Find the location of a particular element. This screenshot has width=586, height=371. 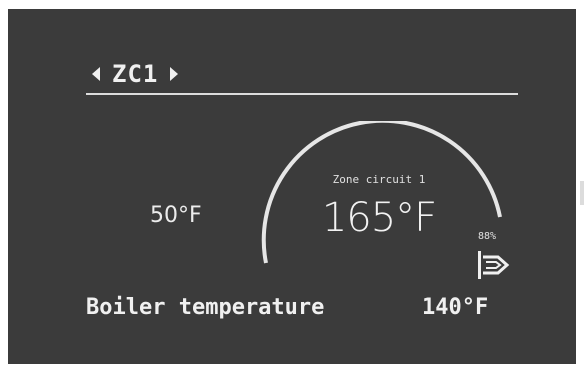

min-temperature: 50°F is located at coordinates (176, 215).